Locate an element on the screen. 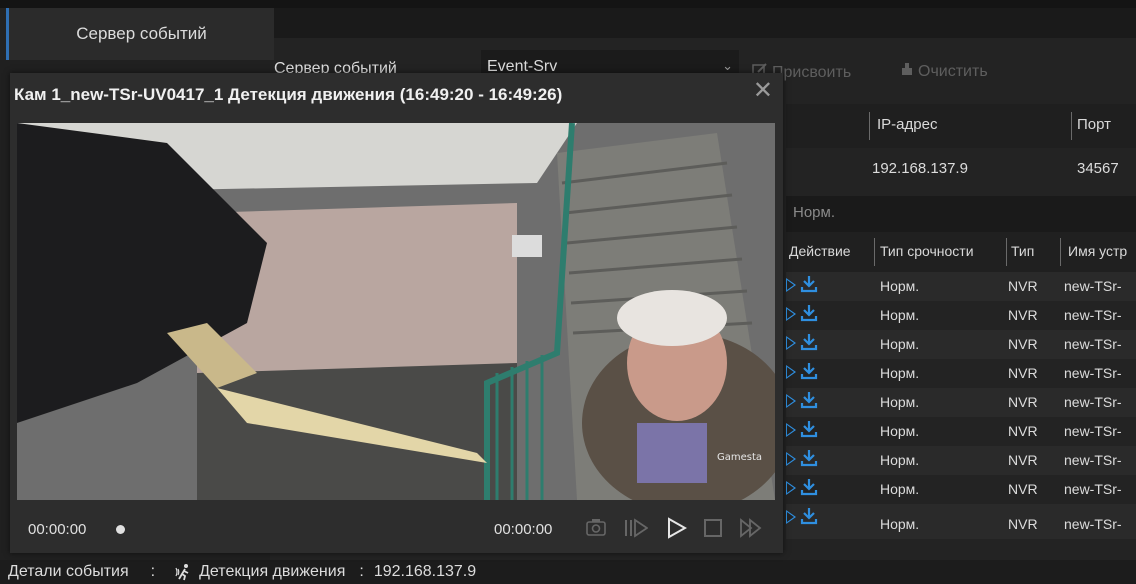 The height and width of the screenshot is (584, 1136). close-icon: ✕ is located at coordinates (763, 91).